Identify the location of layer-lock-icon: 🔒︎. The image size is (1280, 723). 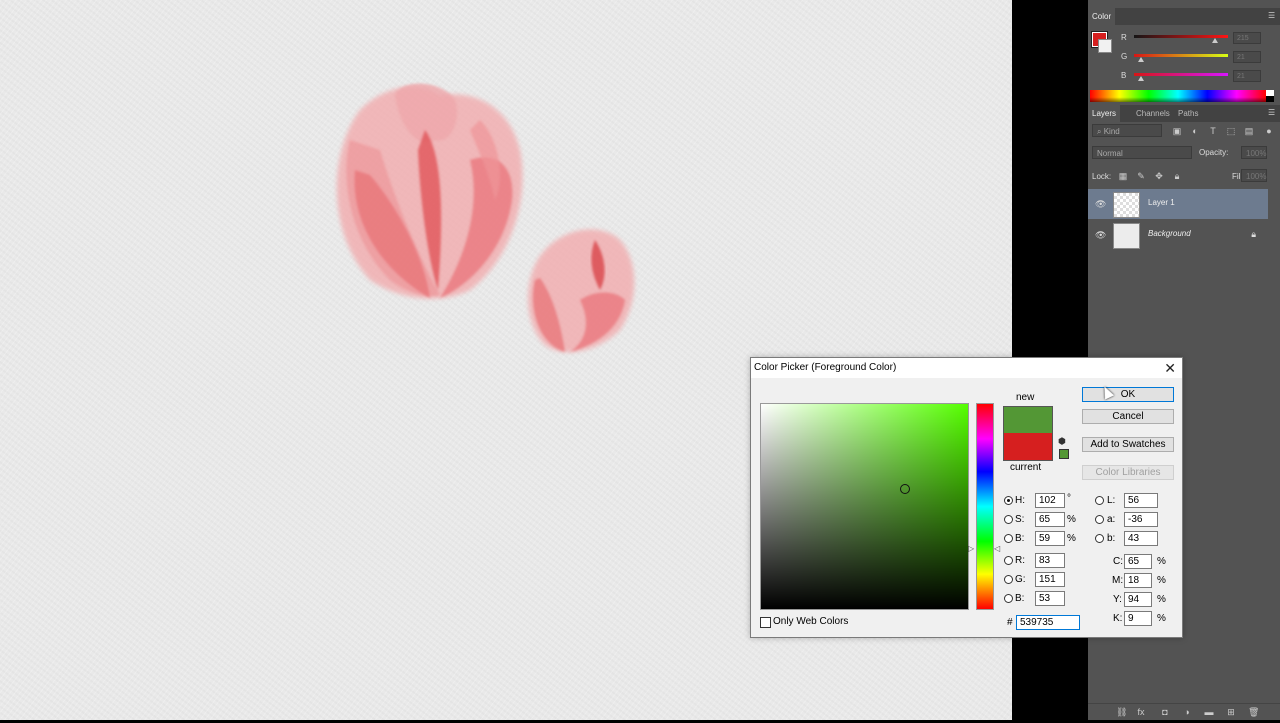
(1253, 234).